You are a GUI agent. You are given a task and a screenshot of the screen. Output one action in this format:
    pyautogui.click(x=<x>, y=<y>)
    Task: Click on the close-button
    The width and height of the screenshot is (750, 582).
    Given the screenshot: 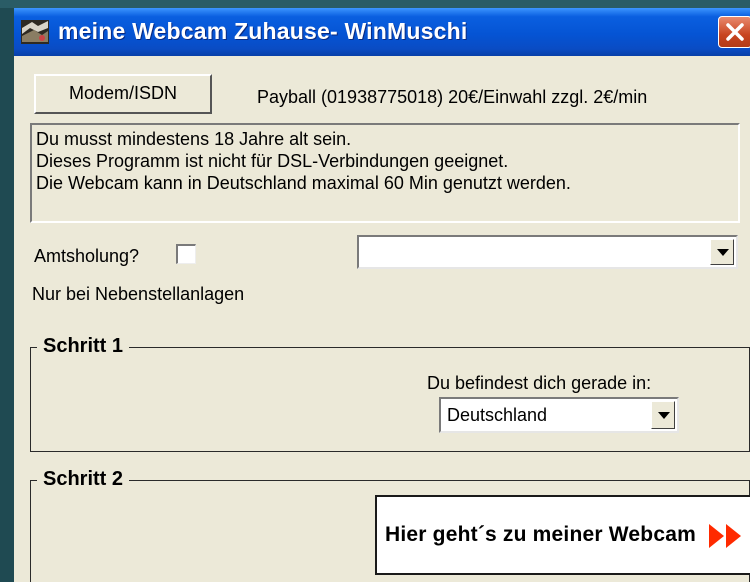 What is the action you would take?
    pyautogui.click(x=734, y=32)
    